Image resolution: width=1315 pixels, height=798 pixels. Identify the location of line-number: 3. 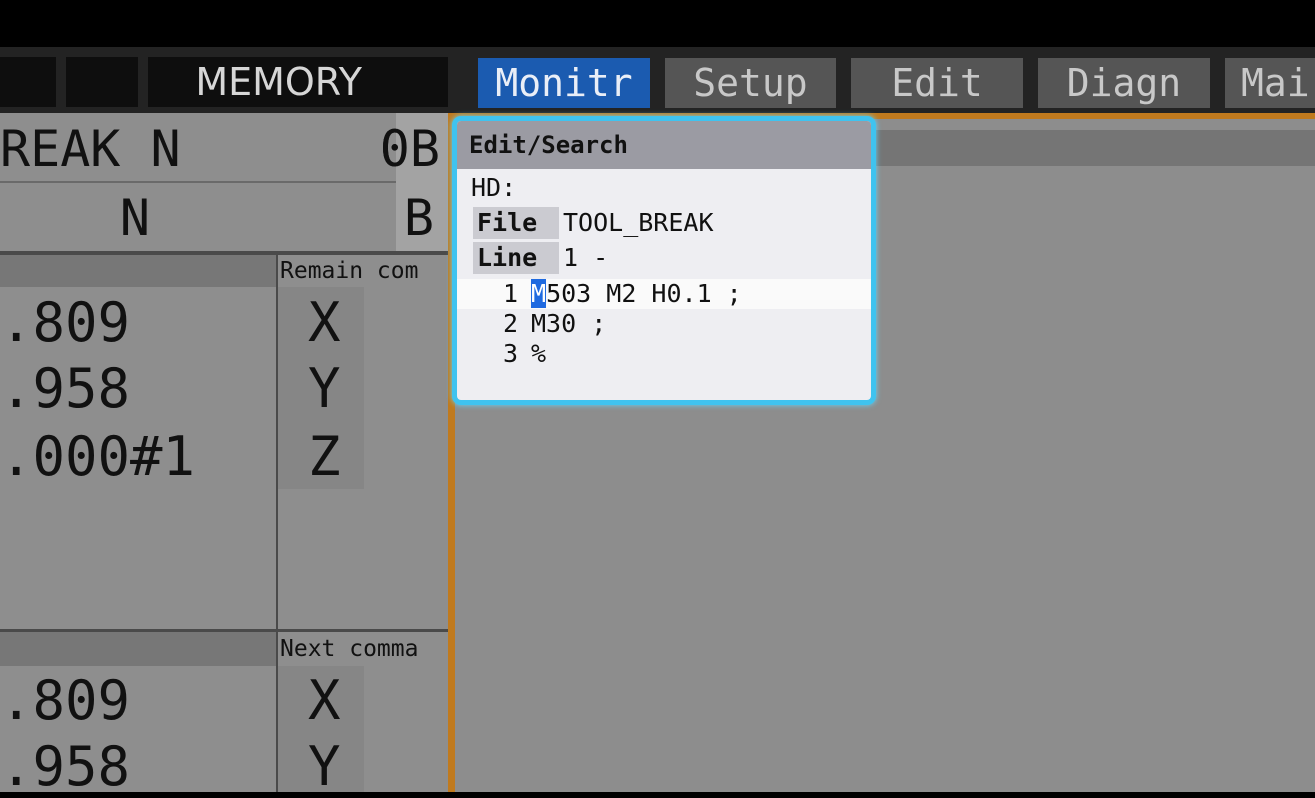
(511, 353).